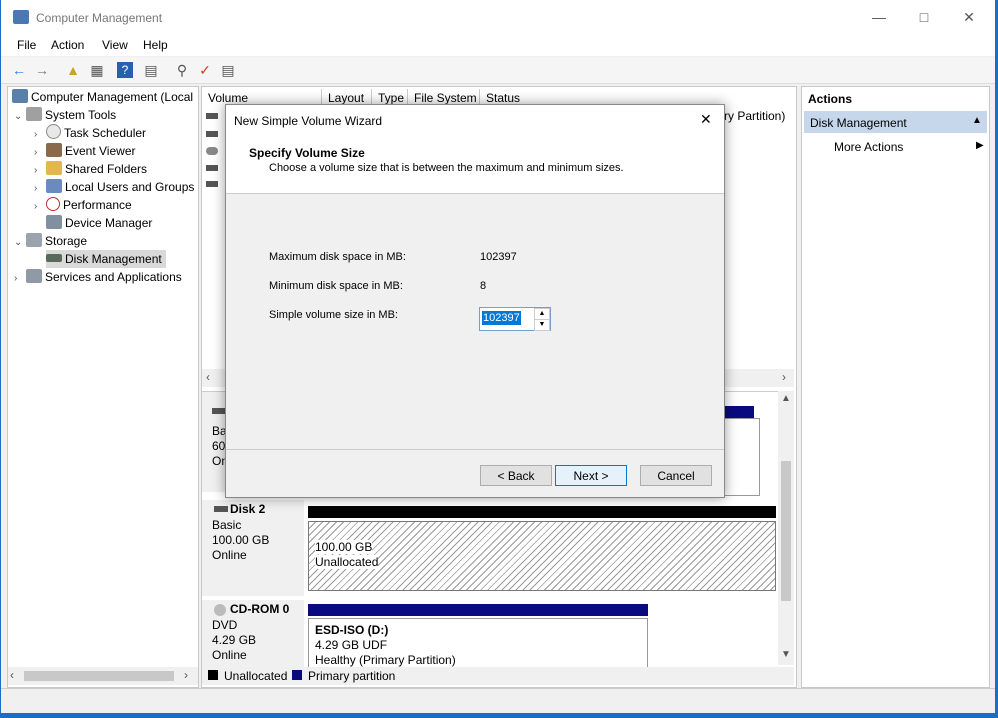 This screenshot has width=998, height=718. What do you see at coordinates (879, 18) in the screenshot?
I see `minimize-button: —` at bounding box center [879, 18].